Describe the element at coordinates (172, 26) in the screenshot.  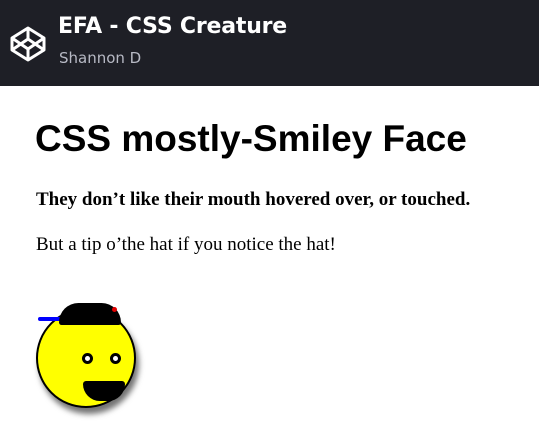
I see `app-title: EFA - CSS Creature` at that location.